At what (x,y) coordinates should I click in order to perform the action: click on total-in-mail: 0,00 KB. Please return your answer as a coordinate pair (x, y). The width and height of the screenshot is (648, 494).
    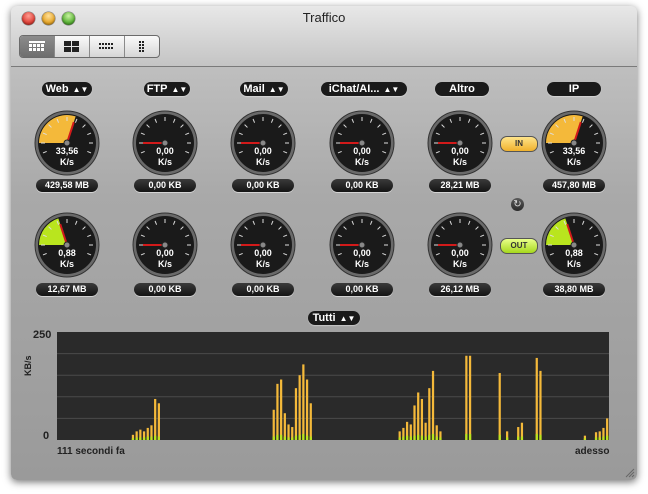
    Looking at the image, I should click on (263, 185).